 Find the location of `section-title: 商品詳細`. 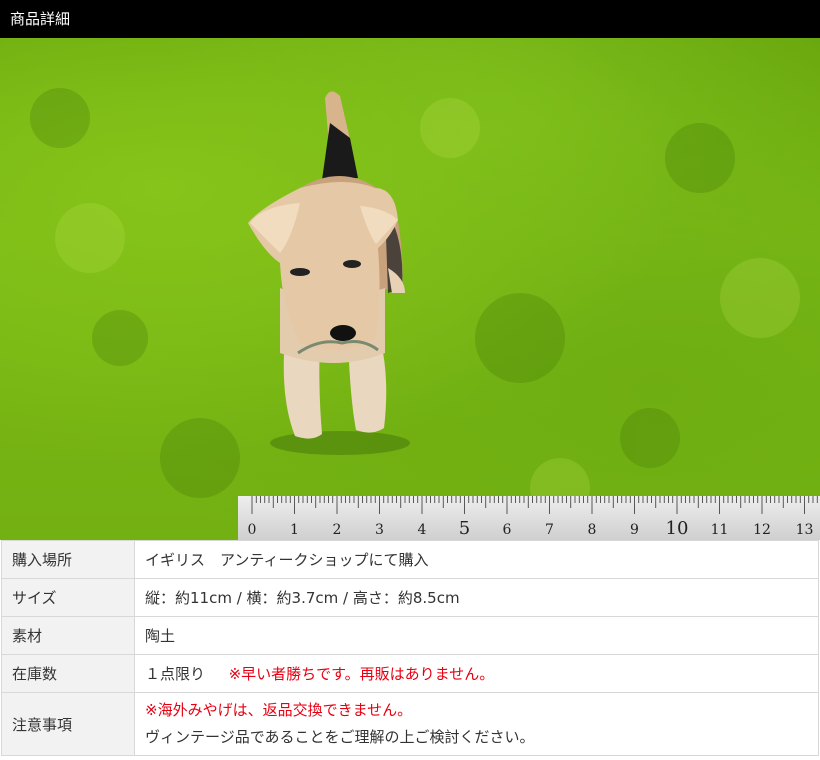

section-title: 商品詳細 is located at coordinates (40, 19).